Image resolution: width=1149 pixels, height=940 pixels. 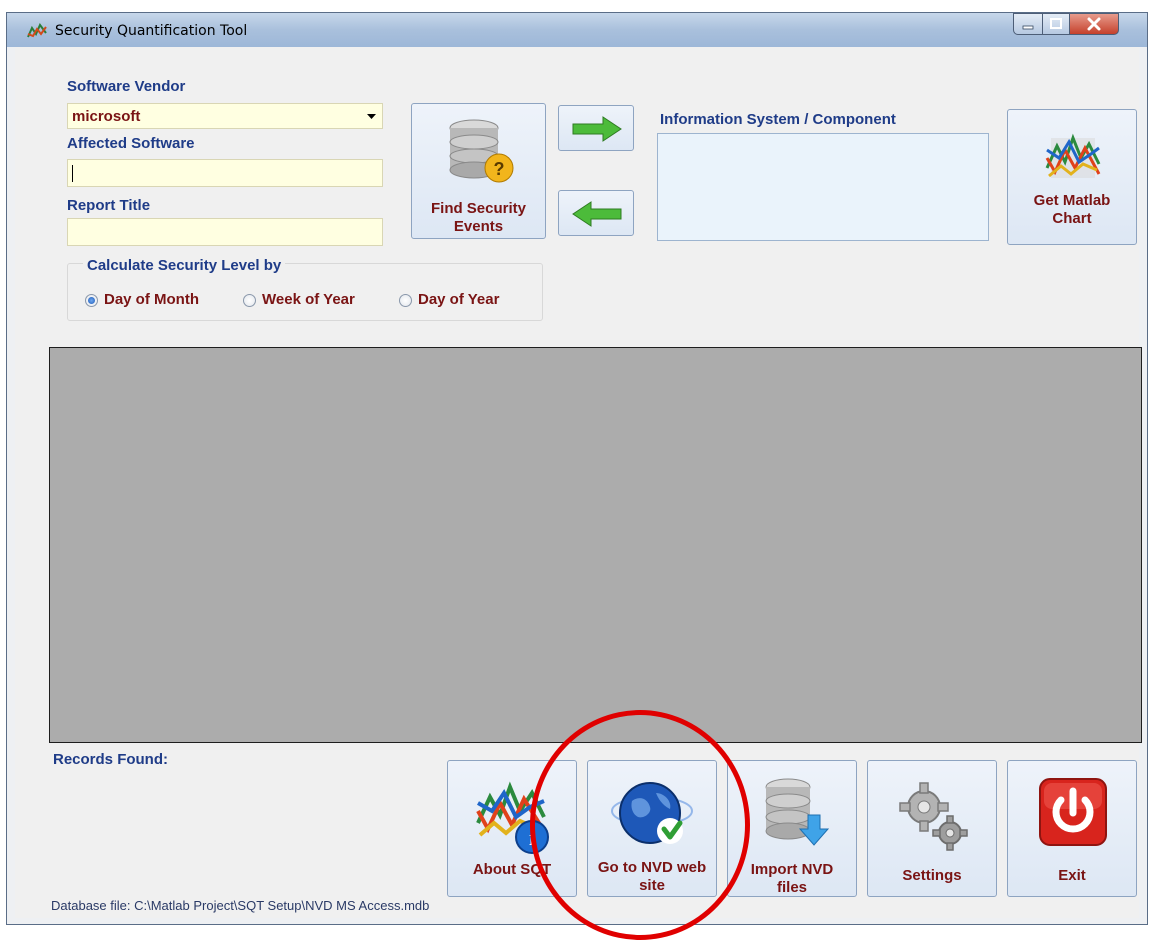 I want to click on globe-download-icon, so click(x=652, y=813).